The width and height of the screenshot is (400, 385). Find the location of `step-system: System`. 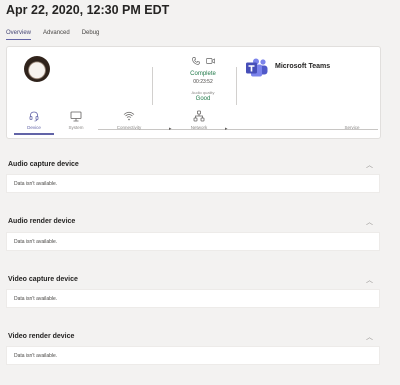

step-system: System is located at coordinates (76, 119).